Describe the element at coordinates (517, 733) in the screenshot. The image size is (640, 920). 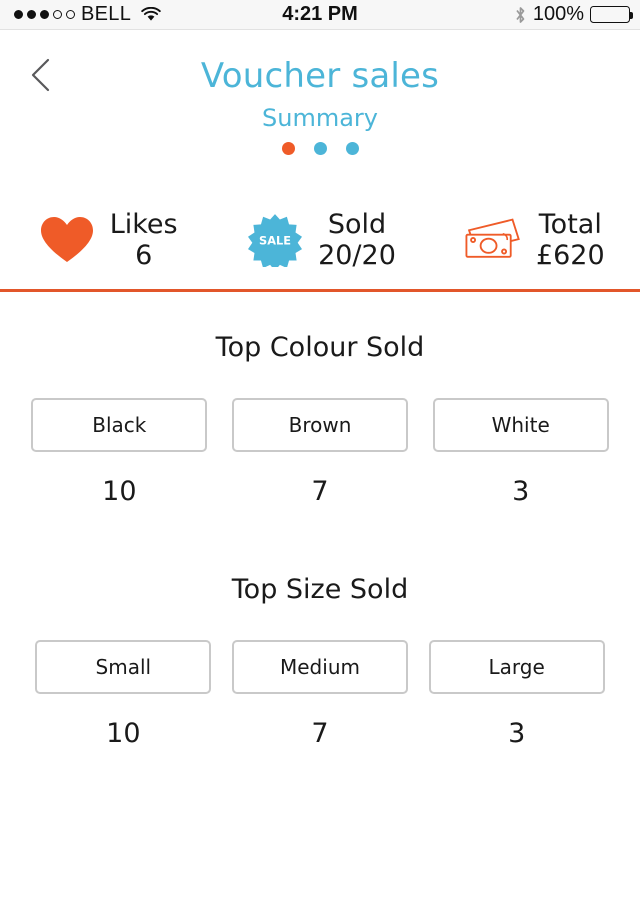
I see `size-value-large: 3` at that location.